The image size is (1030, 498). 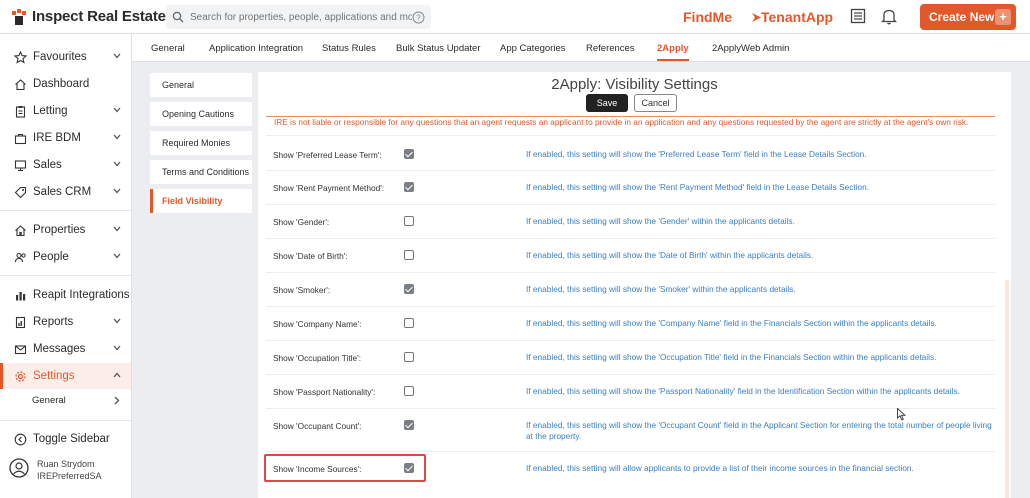 I want to click on sidebar-item-label: Letting, so click(x=50, y=111).